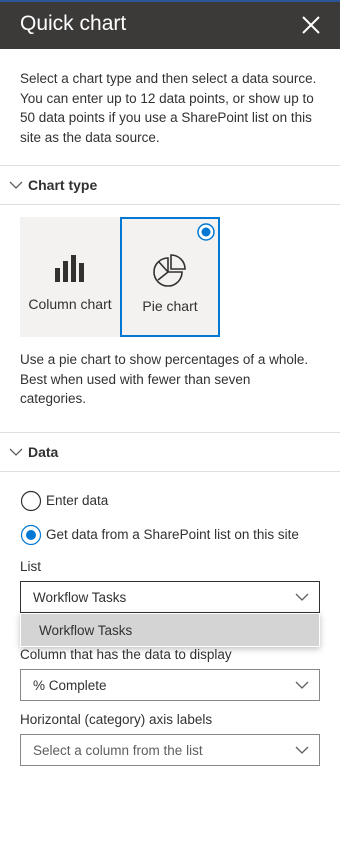 Image resolution: width=340 pixels, height=853 pixels. What do you see at coordinates (31, 535) in the screenshot?
I see `radio-selected-icon` at bounding box center [31, 535].